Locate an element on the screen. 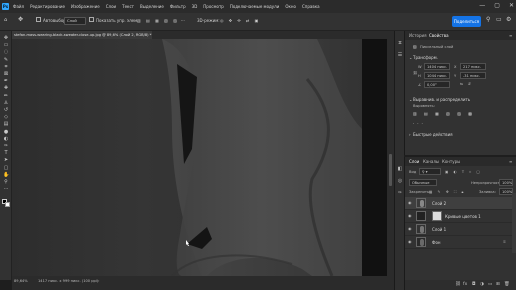  width-field: 1404 пикс. is located at coordinates (437, 66).